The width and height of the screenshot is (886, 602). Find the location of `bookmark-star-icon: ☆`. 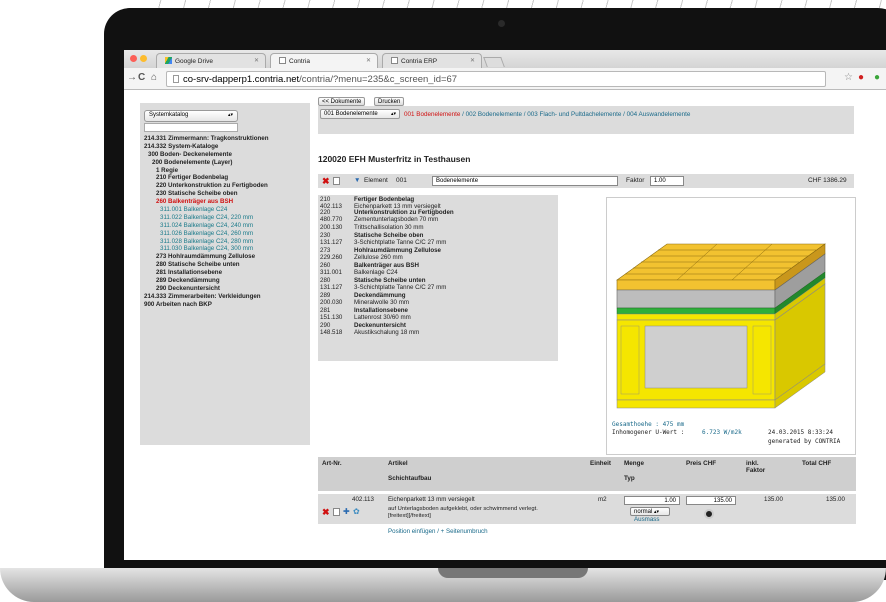

bookmark-star-icon: ☆ is located at coordinates (848, 77).